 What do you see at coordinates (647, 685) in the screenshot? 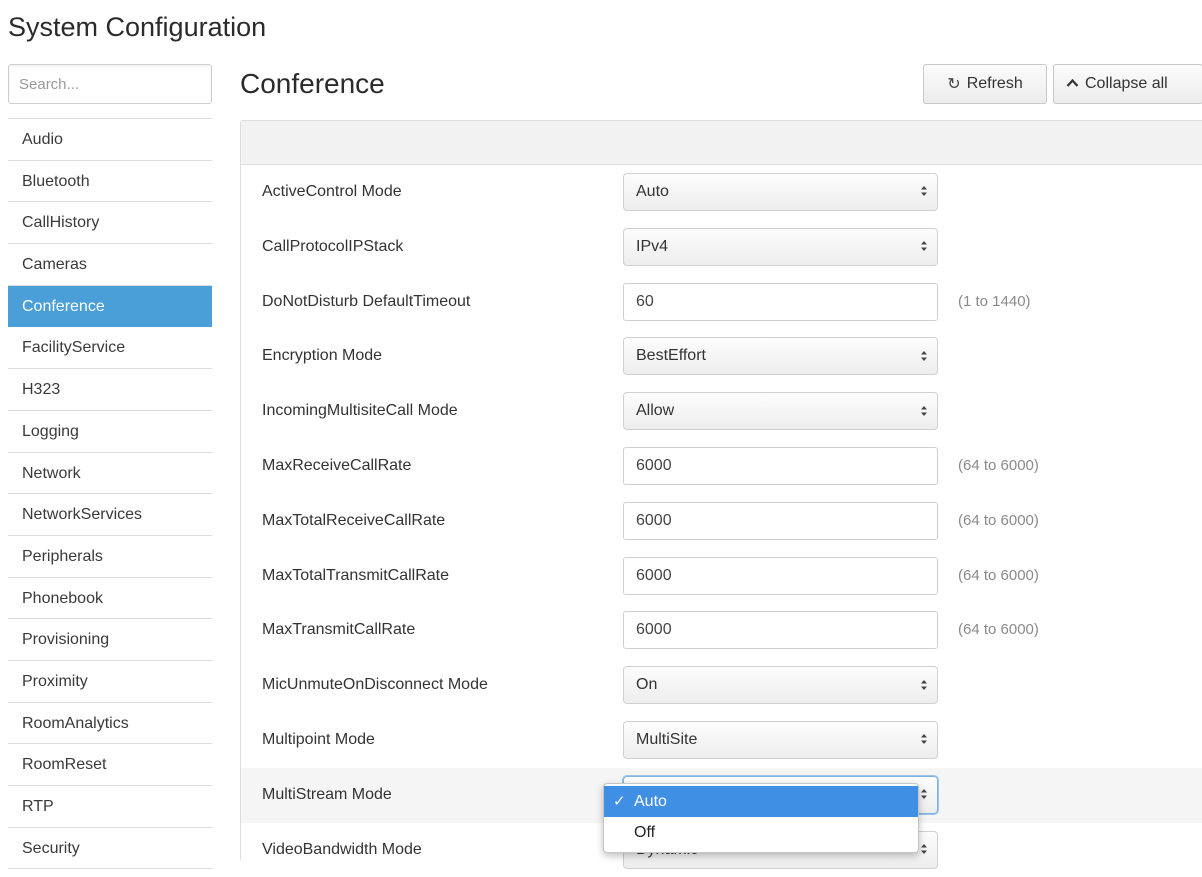
I see `select-value: On` at bounding box center [647, 685].